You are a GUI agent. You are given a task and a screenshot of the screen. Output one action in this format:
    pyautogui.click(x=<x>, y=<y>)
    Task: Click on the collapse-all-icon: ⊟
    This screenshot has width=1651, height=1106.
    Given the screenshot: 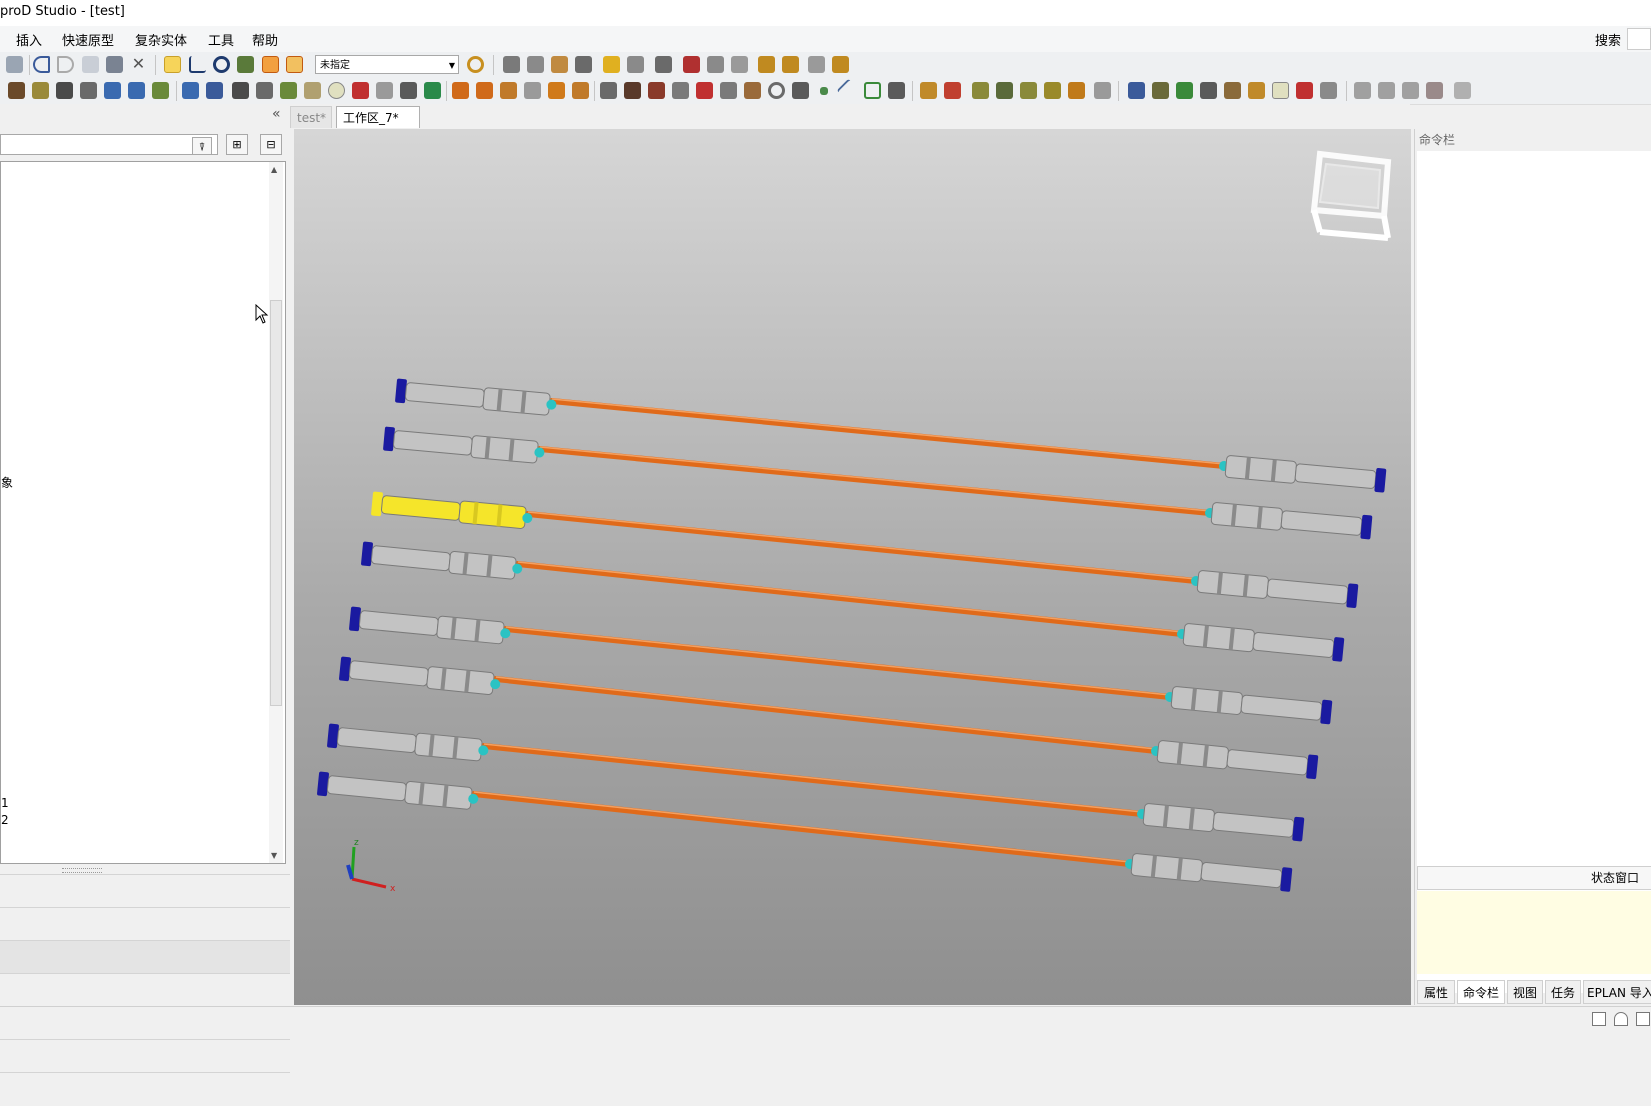 What is the action you would take?
    pyautogui.click(x=271, y=144)
    